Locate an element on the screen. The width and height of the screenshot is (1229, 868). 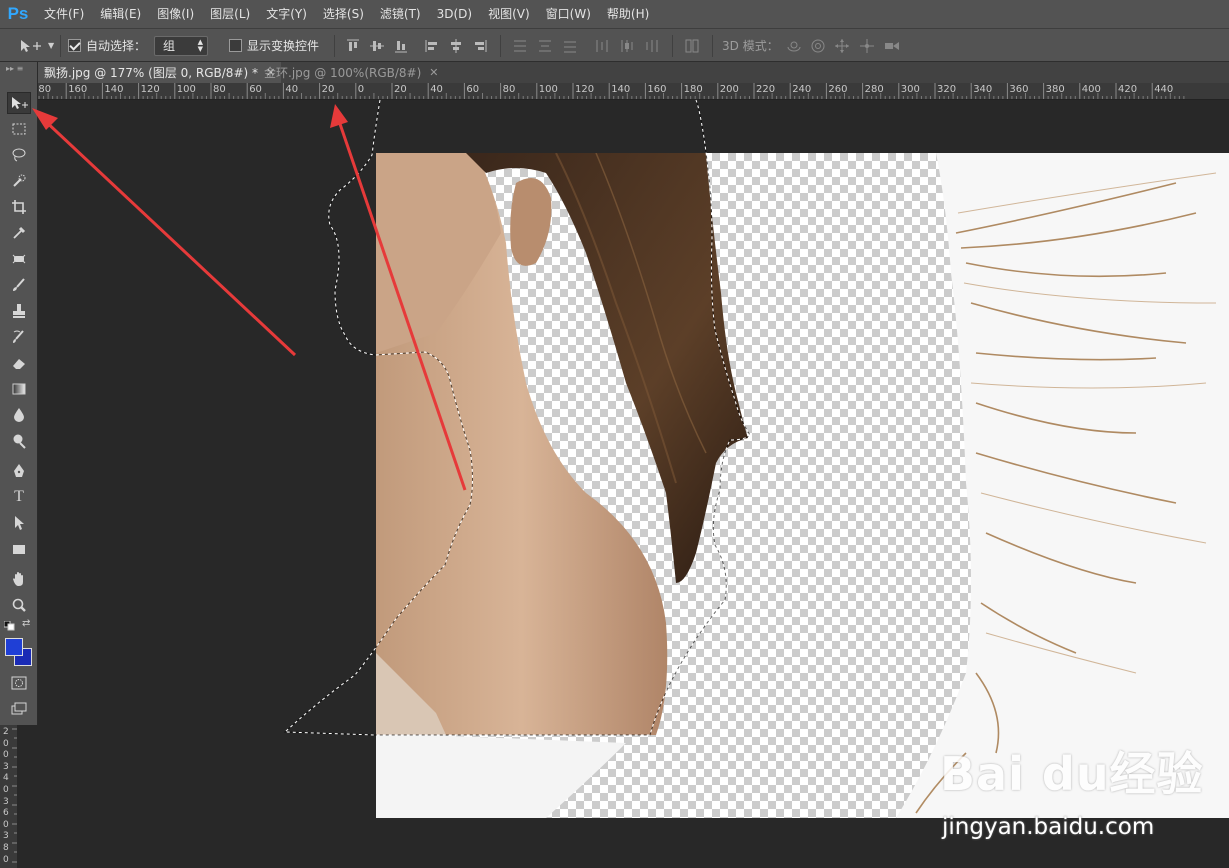
red-arrow-to-ruler is located at coordinates (398, 297).